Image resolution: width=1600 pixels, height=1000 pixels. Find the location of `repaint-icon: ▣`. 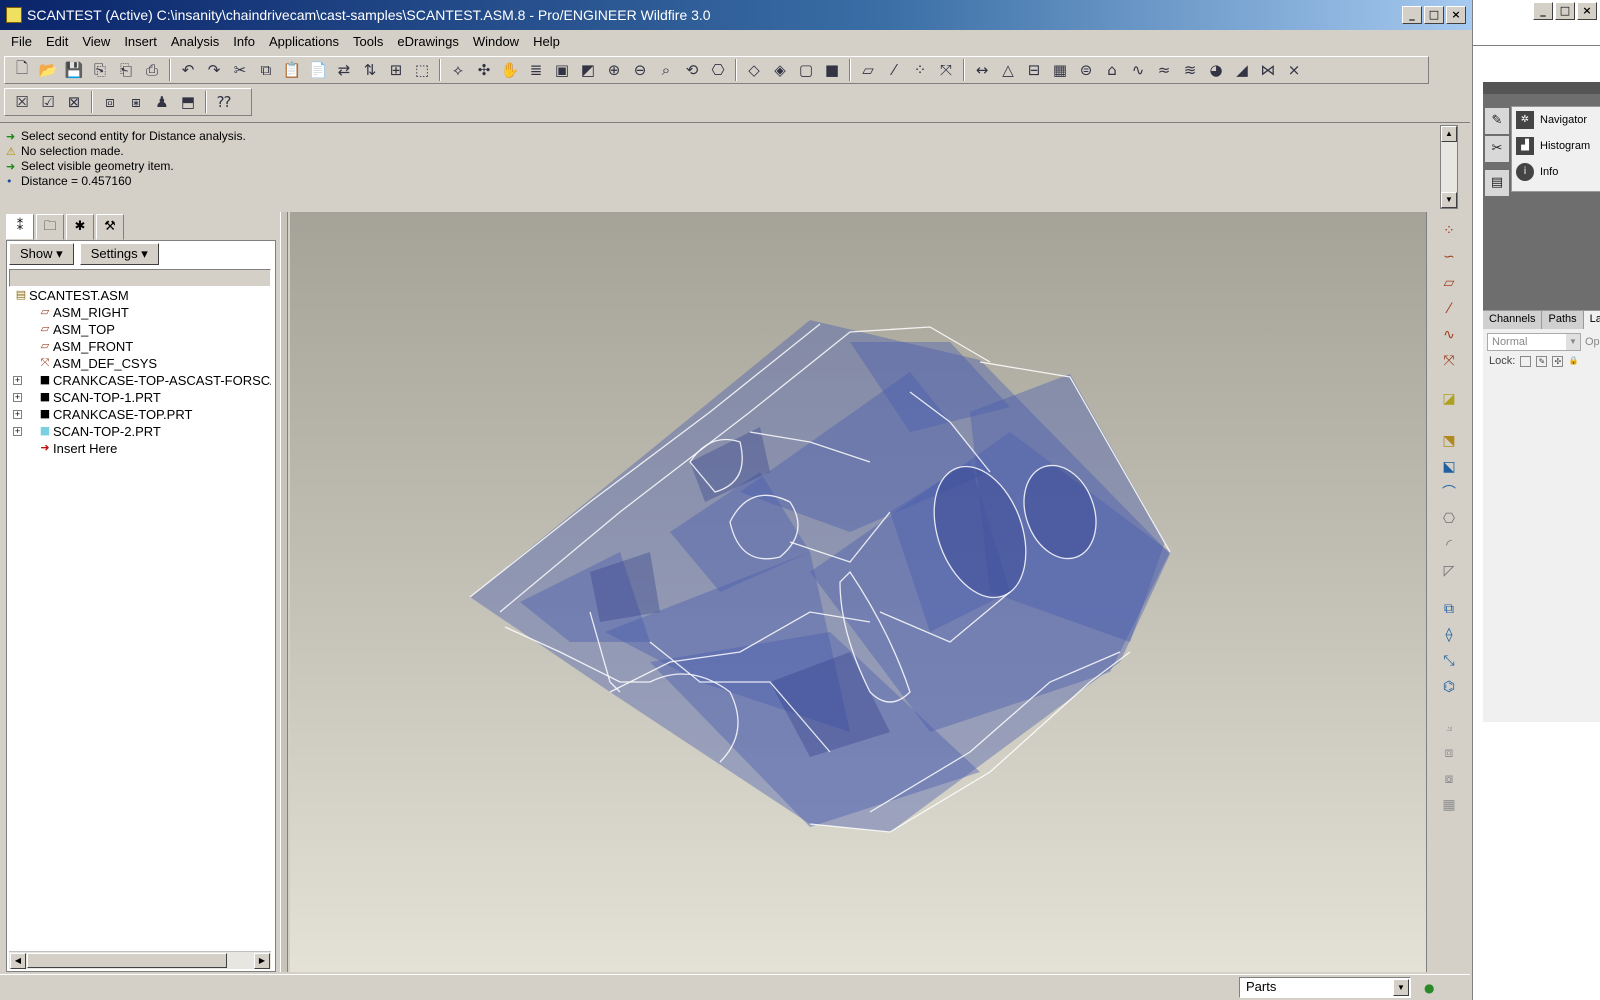

repaint-icon: ▣ is located at coordinates (562, 70).